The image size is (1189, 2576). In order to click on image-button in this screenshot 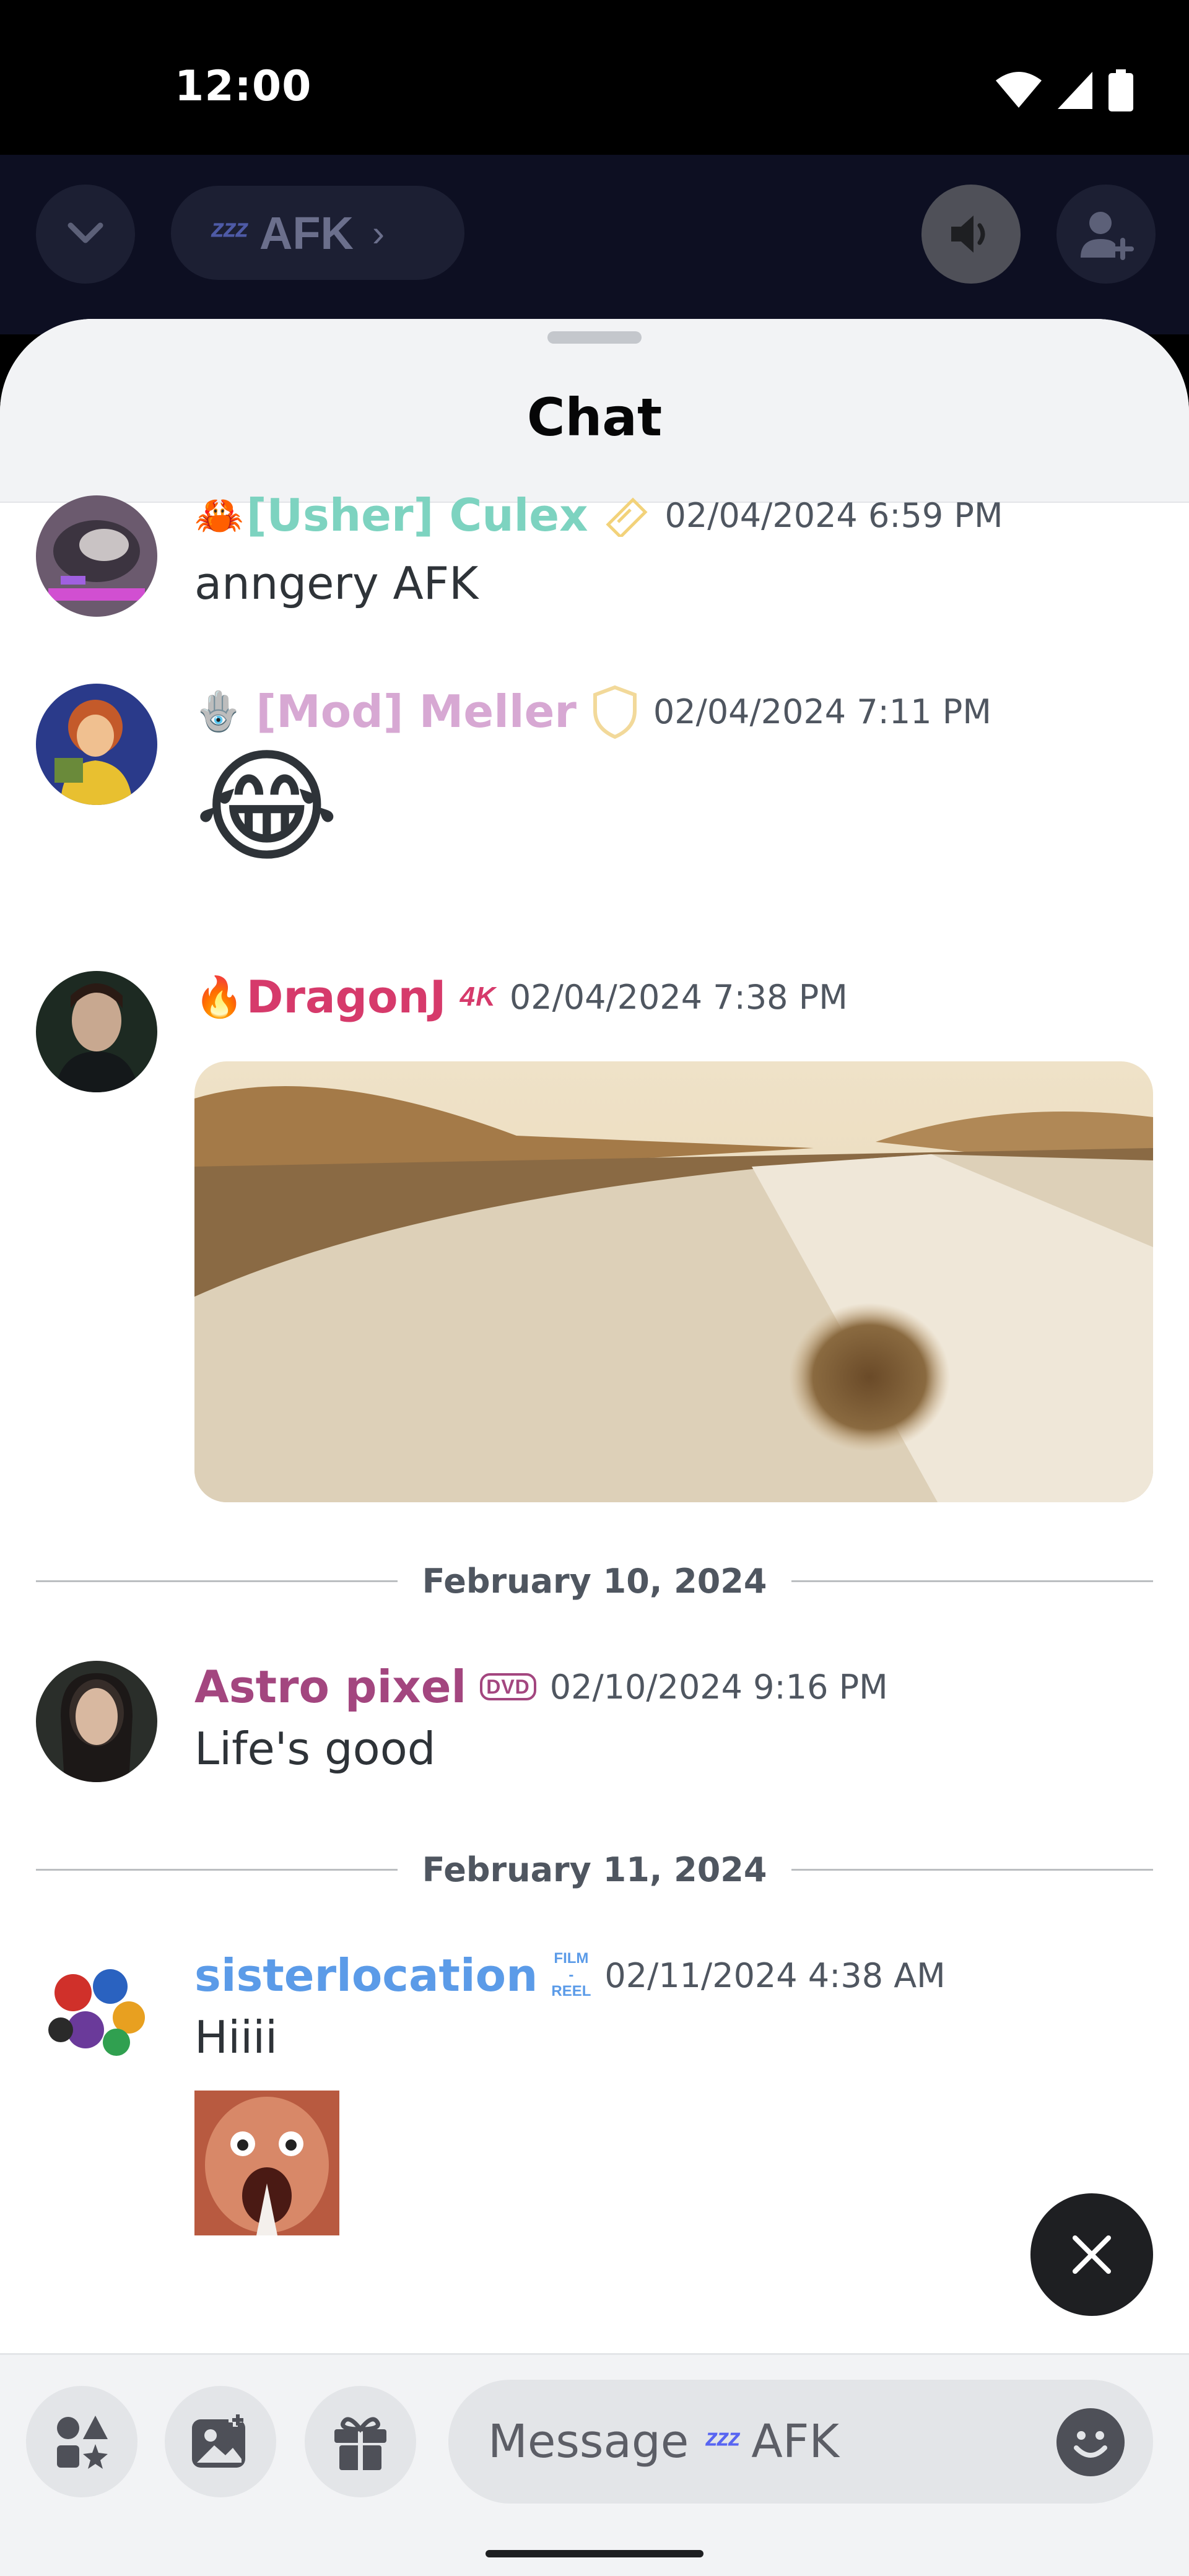, I will do `click(220, 2441)`.